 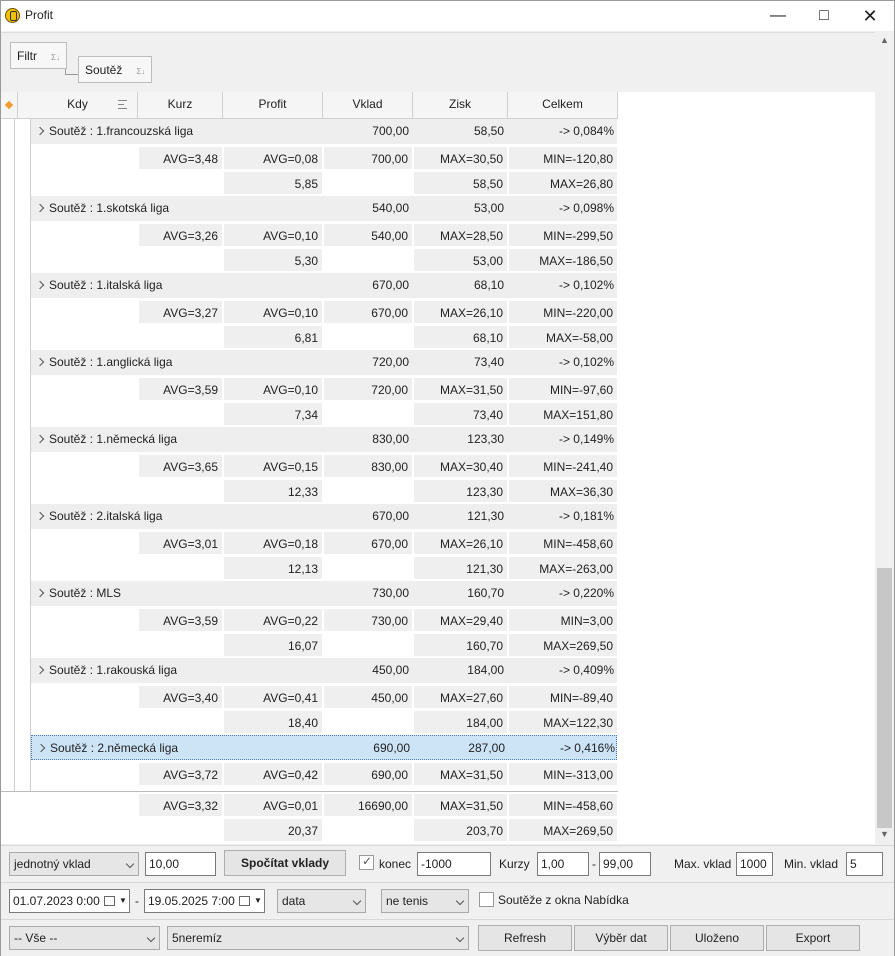 What do you see at coordinates (113, 670) in the screenshot?
I see `group-label: Soutěž : 1.rakouská liga` at bounding box center [113, 670].